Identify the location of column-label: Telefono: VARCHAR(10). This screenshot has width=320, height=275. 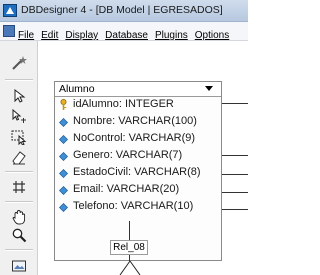
(133, 206).